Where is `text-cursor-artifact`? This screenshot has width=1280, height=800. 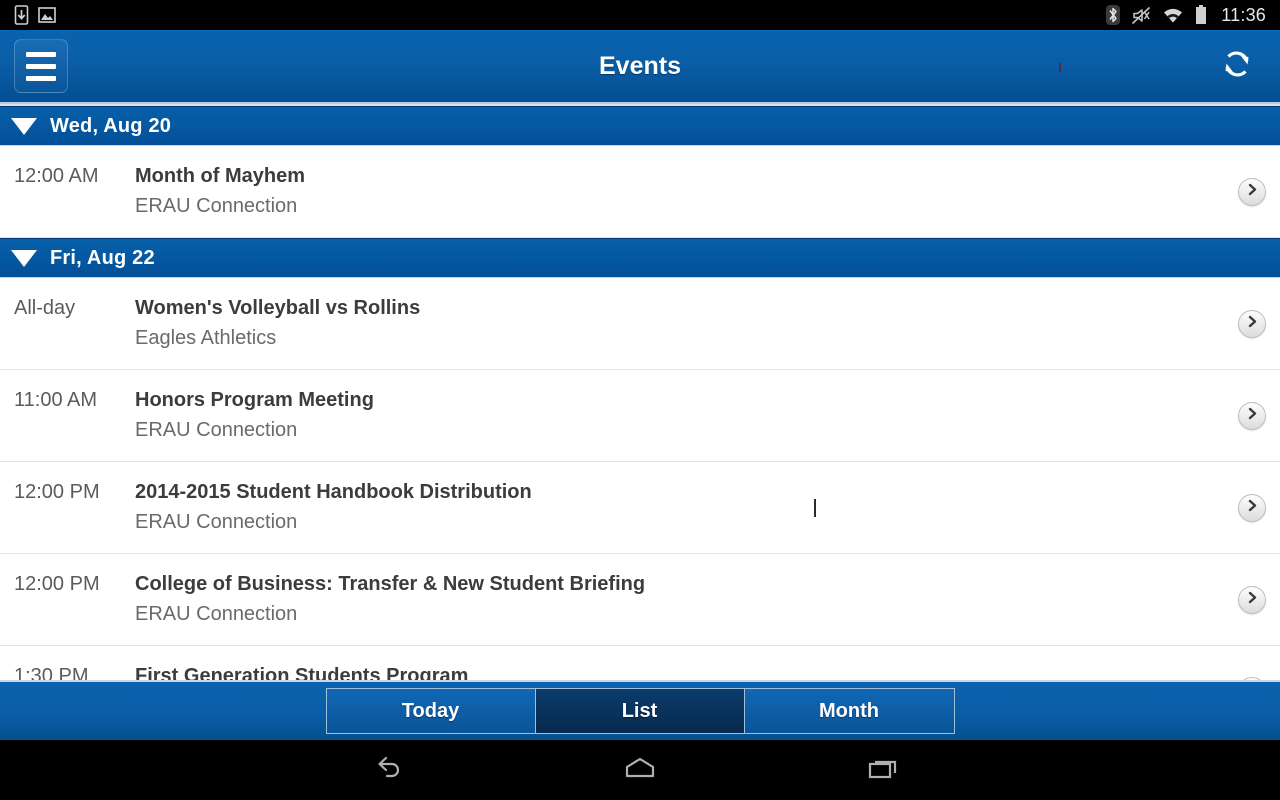 text-cursor-artifact is located at coordinates (815, 508).